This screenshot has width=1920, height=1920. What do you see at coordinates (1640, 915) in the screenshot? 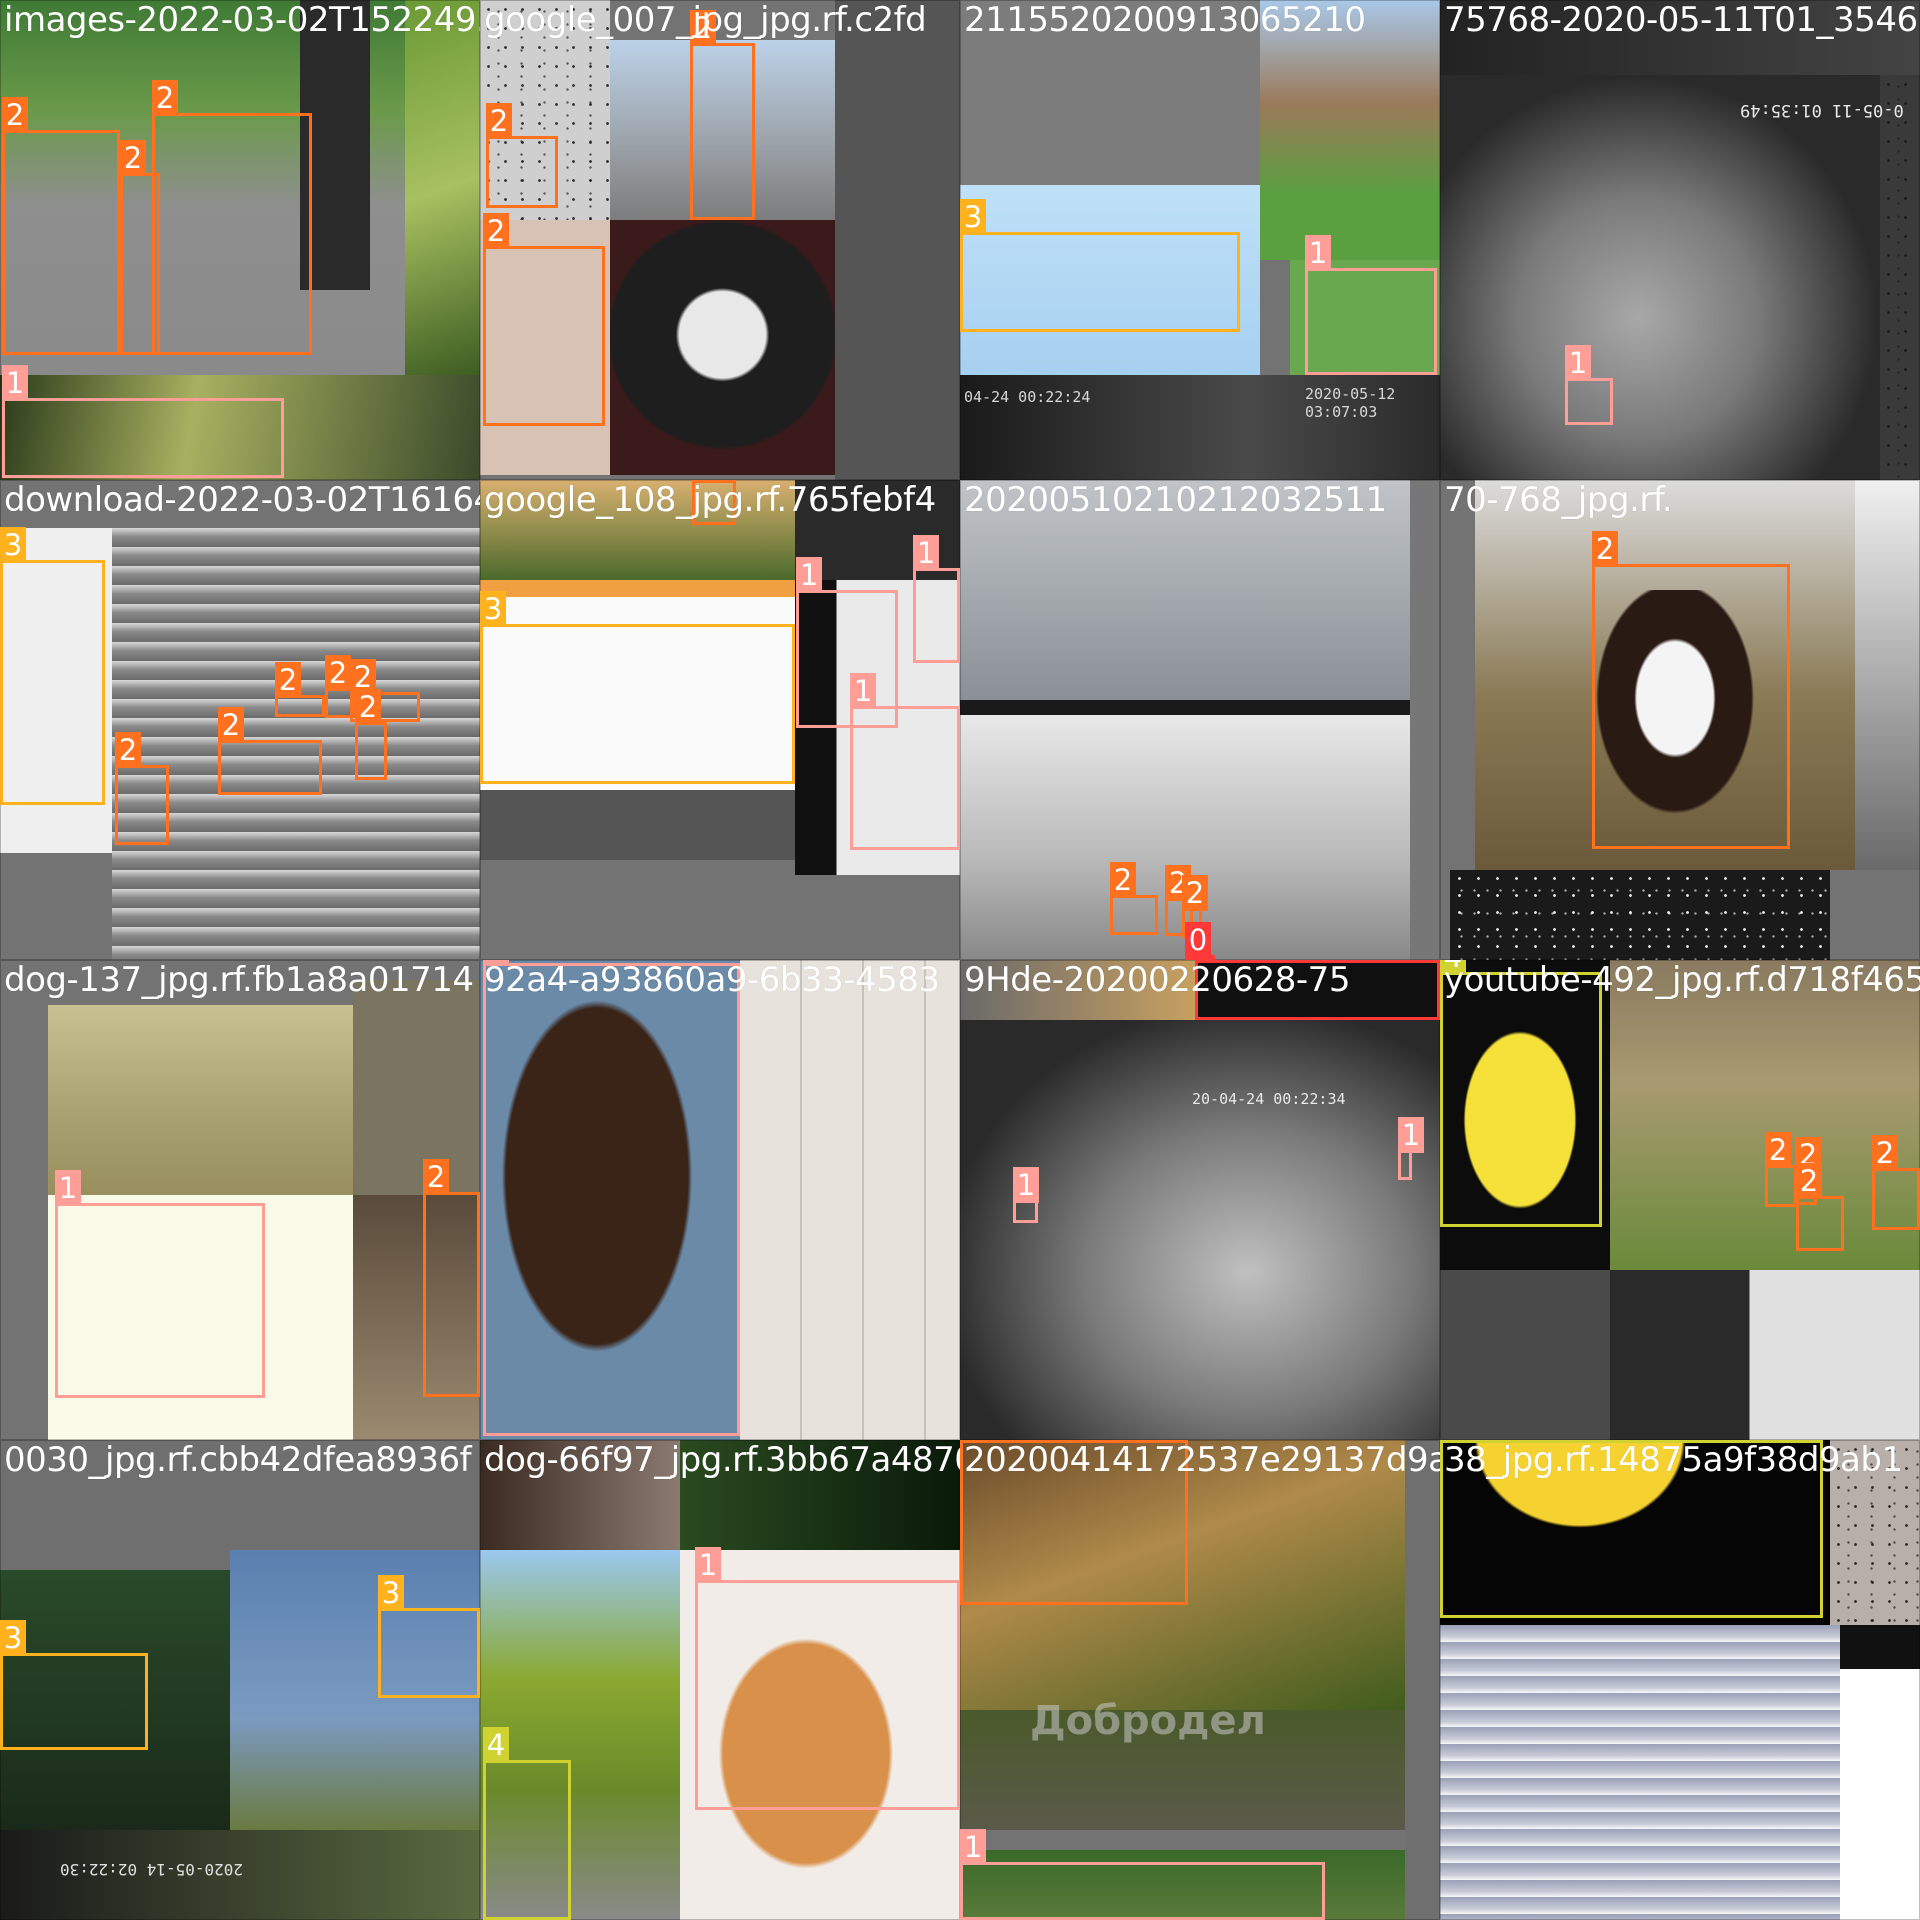
I see `photo-night-snow` at bounding box center [1640, 915].